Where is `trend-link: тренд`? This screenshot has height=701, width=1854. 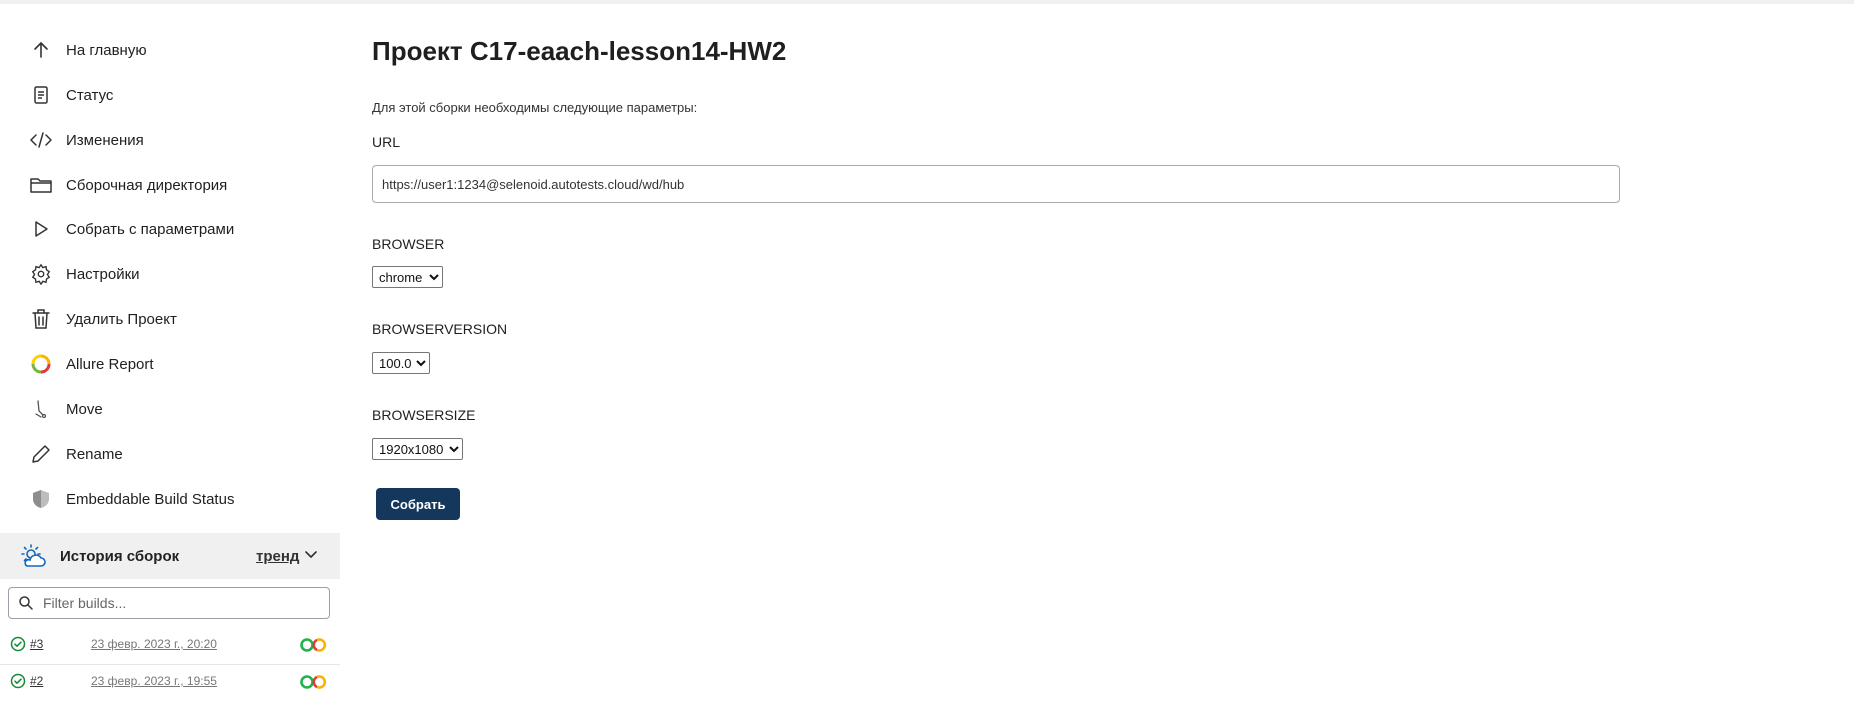
trend-link: тренд is located at coordinates (277, 556).